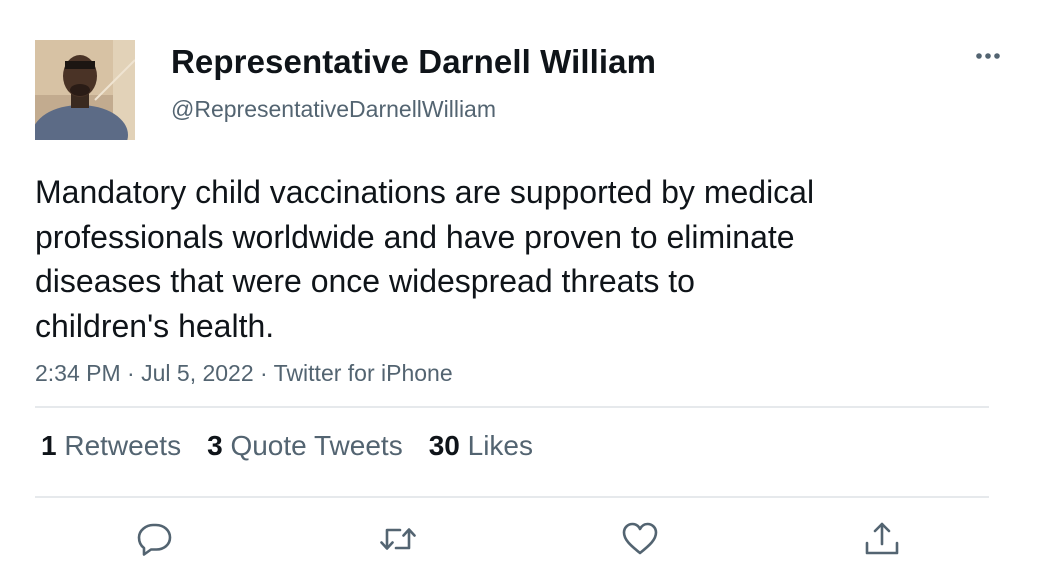  Describe the element at coordinates (444, 445) in the screenshot. I see `likes-count: 30` at that location.